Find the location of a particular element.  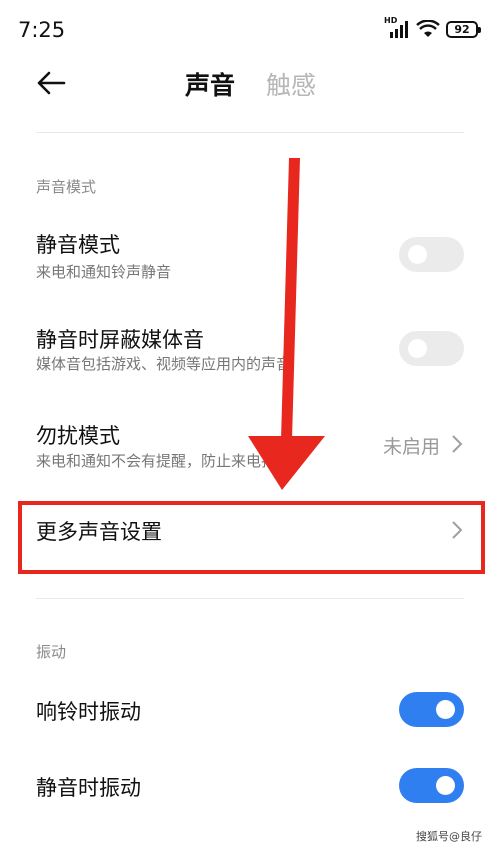

row-title: 静音模式 is located at coordinates (78, 245).